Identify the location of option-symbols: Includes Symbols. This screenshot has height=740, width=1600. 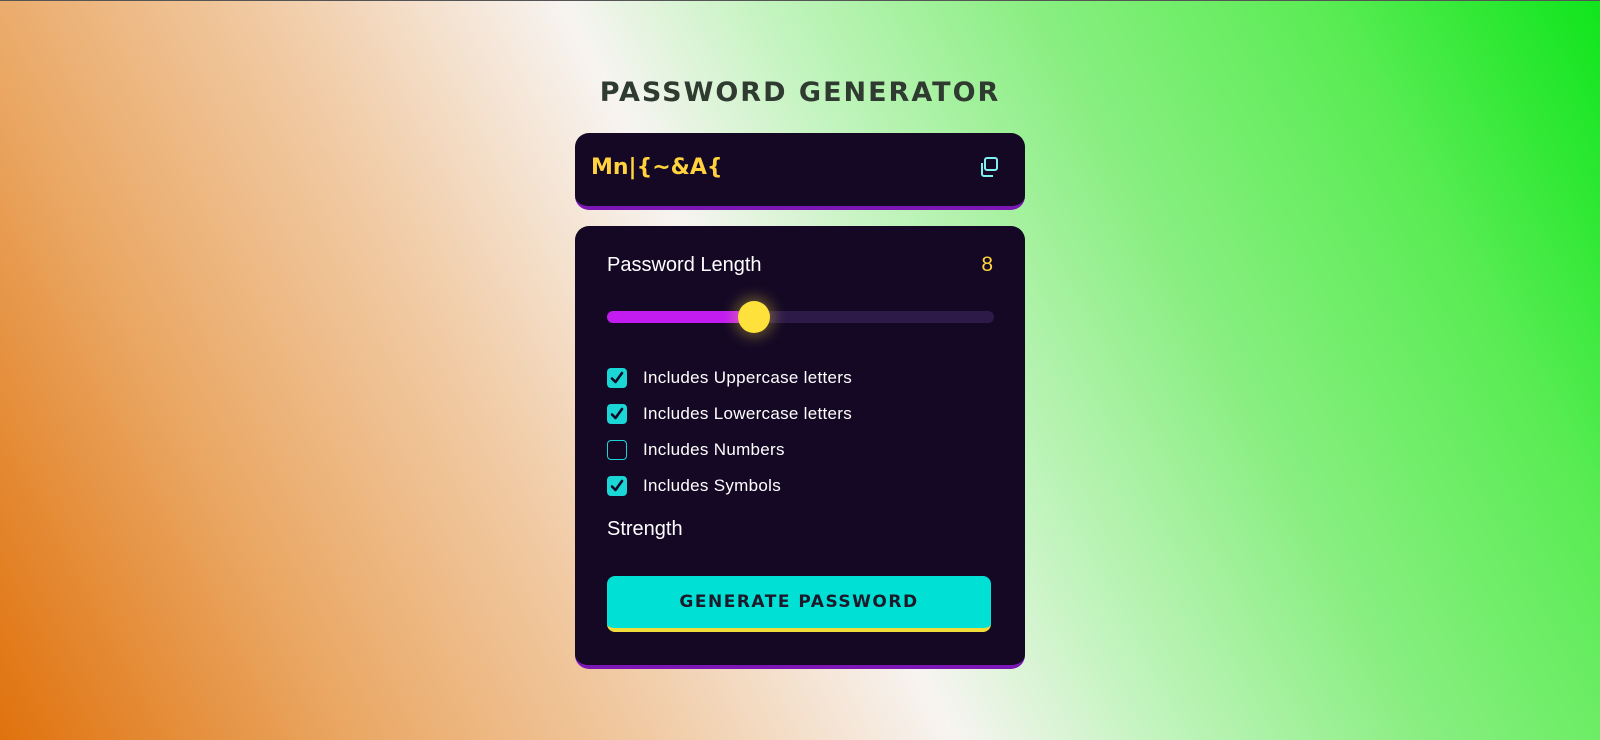
(807, 486).